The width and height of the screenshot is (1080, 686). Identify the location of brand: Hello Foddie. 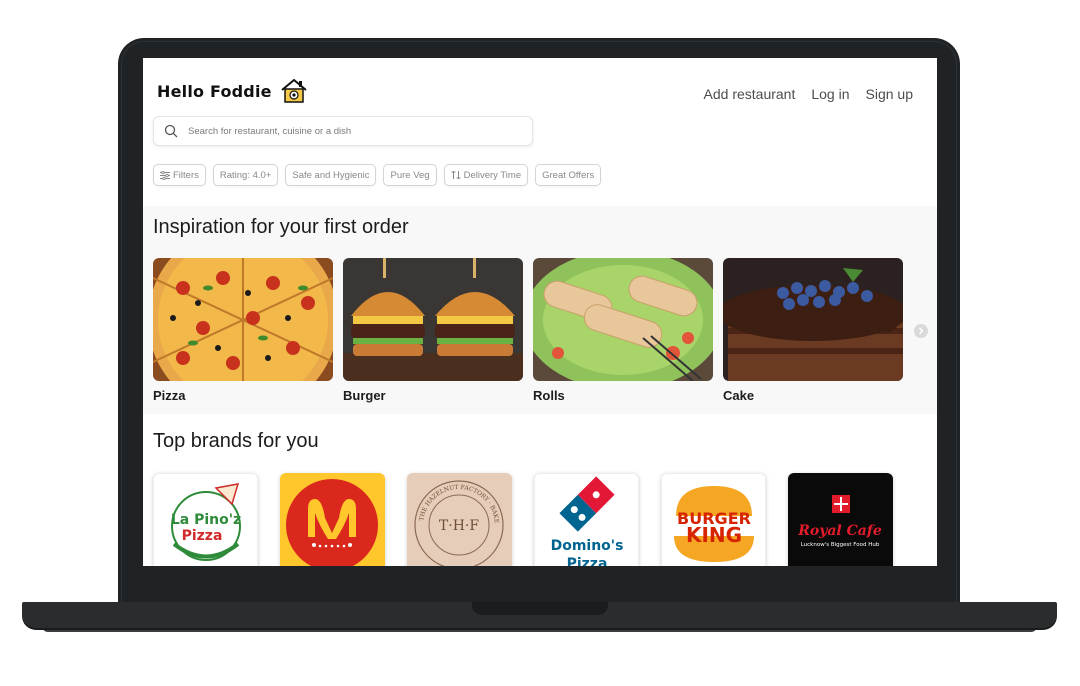
(232, 91).